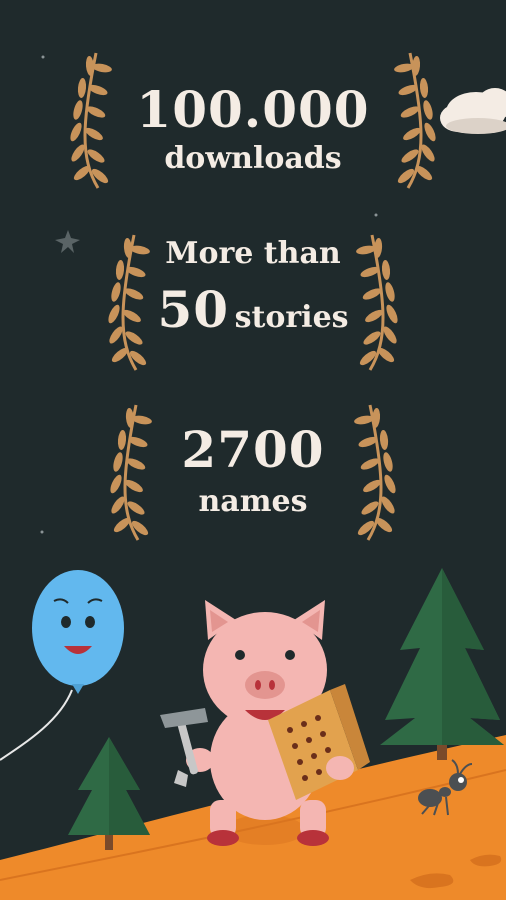 The image size is (506, 900). I want to click on award-stories-count: 50, so click(193, 309).